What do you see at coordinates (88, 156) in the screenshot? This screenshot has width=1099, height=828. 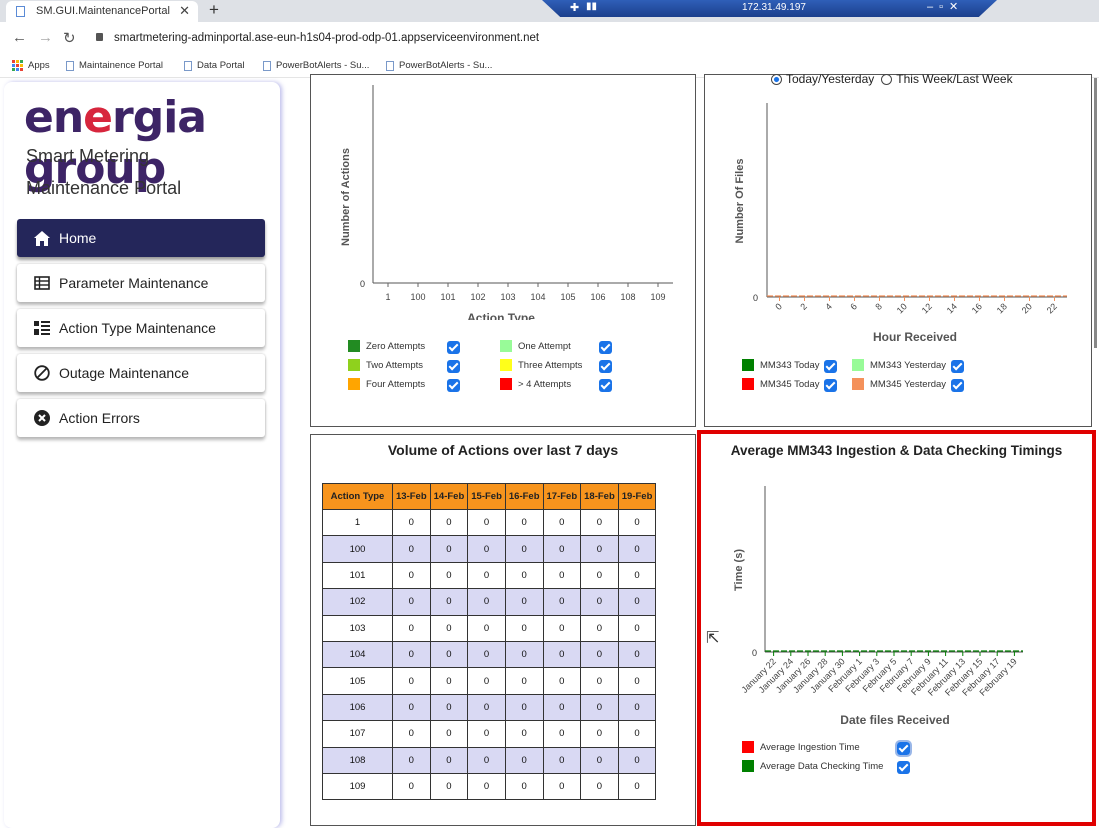 I see `app-title-line-1: Smart Metering` at bounding box center [88, 156].